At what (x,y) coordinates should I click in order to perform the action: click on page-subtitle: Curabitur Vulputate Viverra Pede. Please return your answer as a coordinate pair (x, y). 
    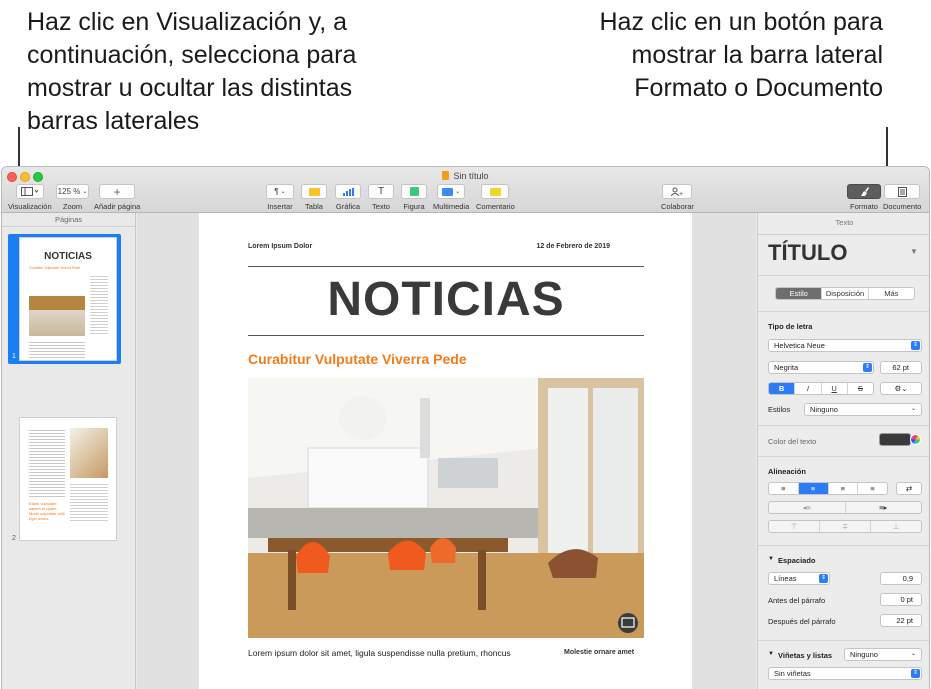
    Looking at the image, I should click on (357, 359).